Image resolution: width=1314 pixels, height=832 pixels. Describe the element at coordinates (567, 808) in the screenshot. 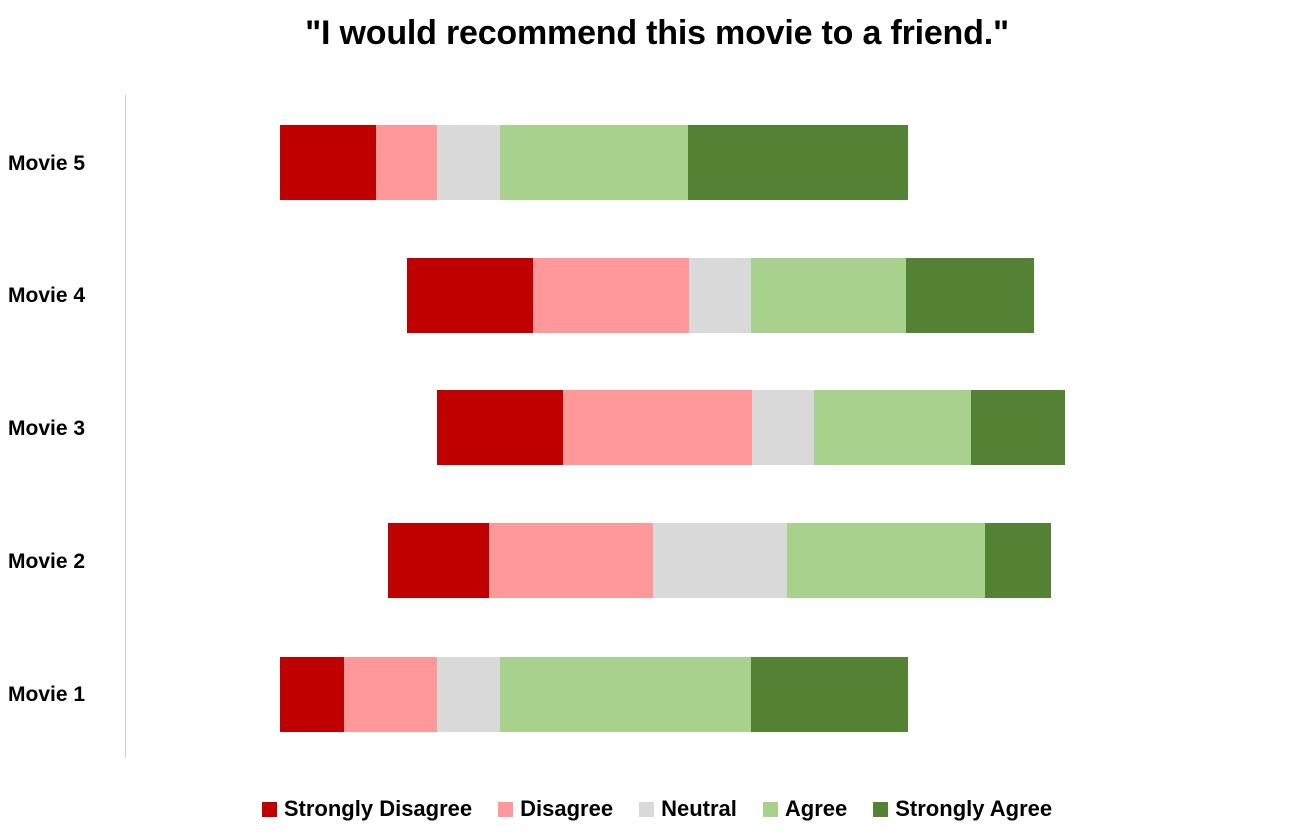

I see `legend-label: Disagree` at that location.